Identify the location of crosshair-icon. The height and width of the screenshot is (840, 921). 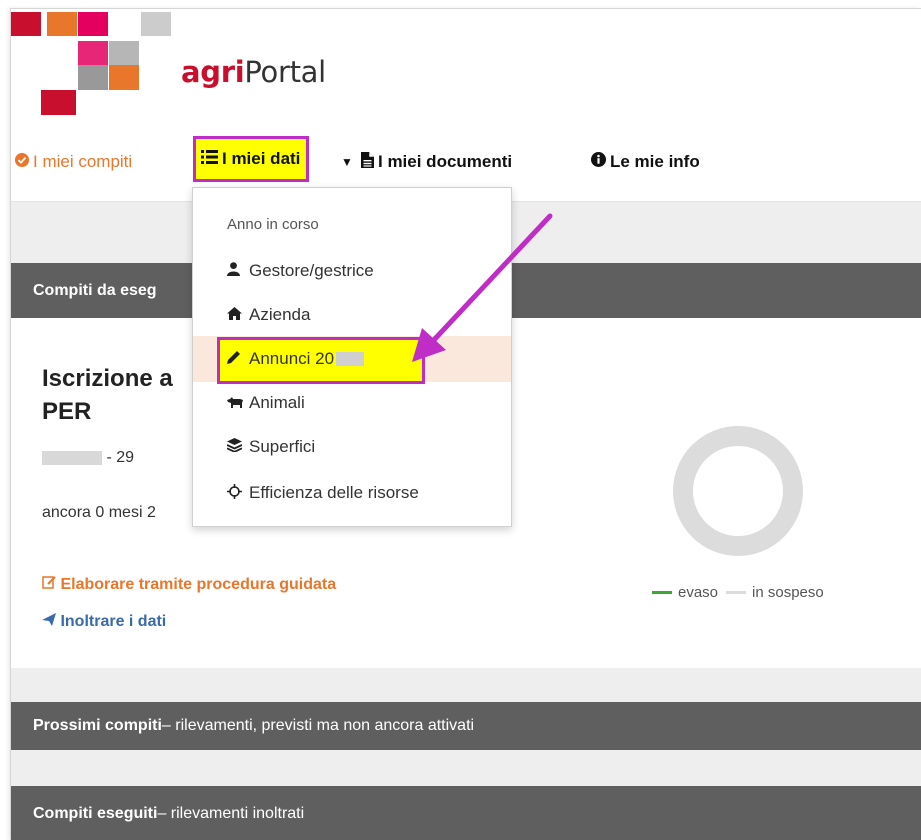
(238, 493).